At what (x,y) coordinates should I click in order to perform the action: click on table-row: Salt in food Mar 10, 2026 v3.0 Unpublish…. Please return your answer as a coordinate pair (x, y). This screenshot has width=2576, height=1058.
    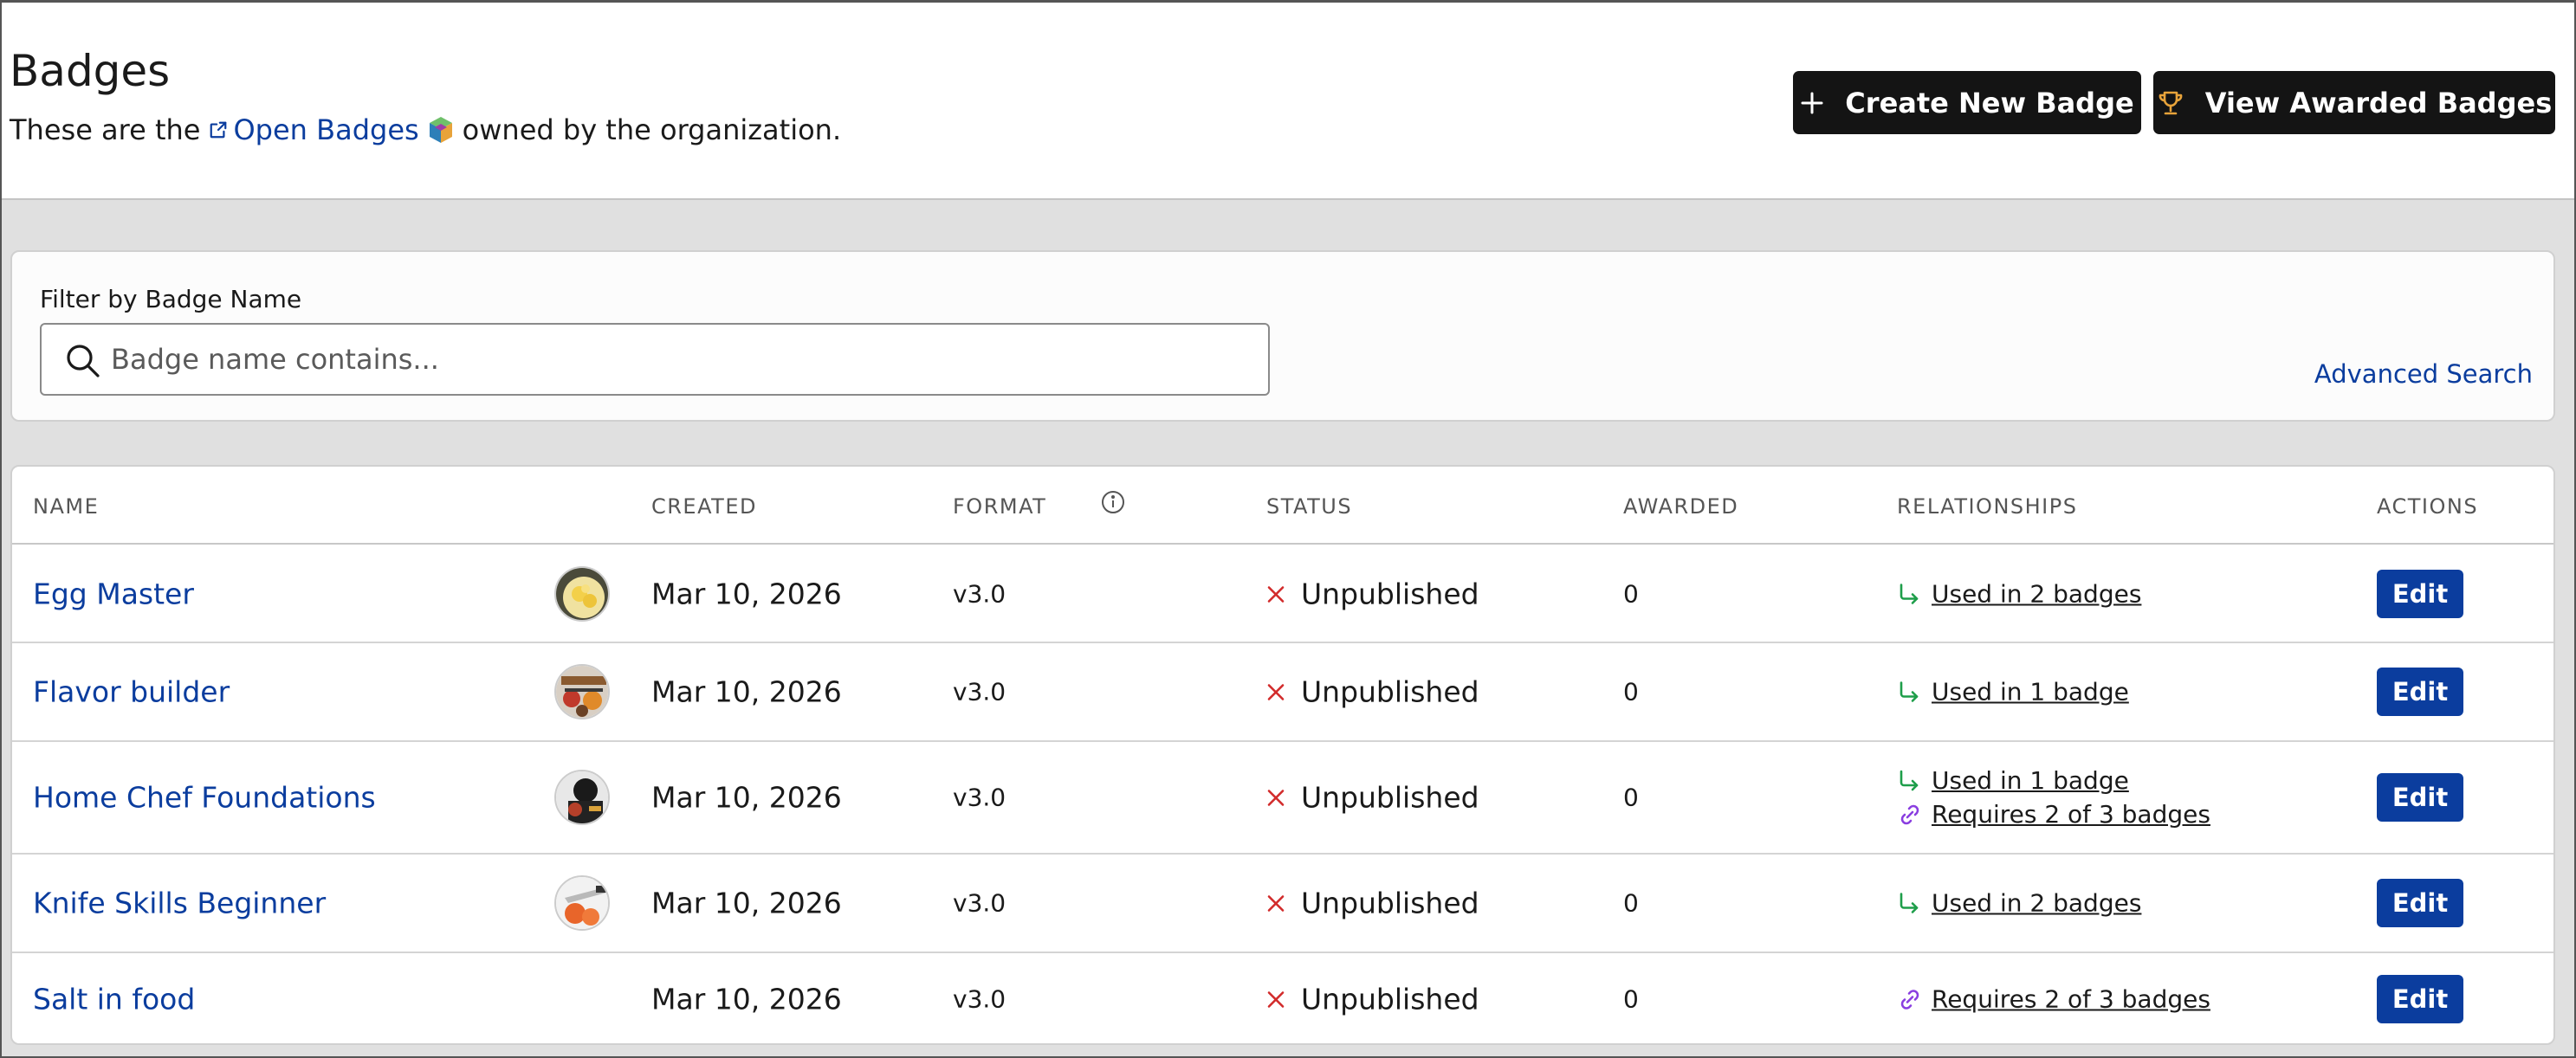
    Looking at the image, I should click on (1282, 998).